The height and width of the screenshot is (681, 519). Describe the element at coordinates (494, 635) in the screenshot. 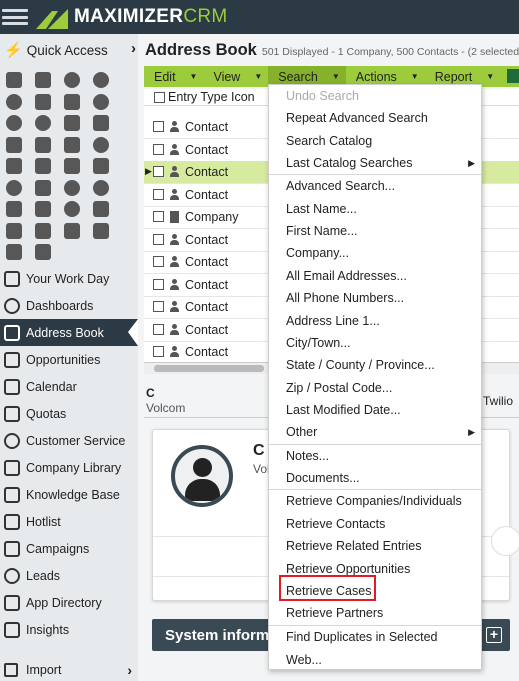

I see `expand-plus-icon: +` at that location.